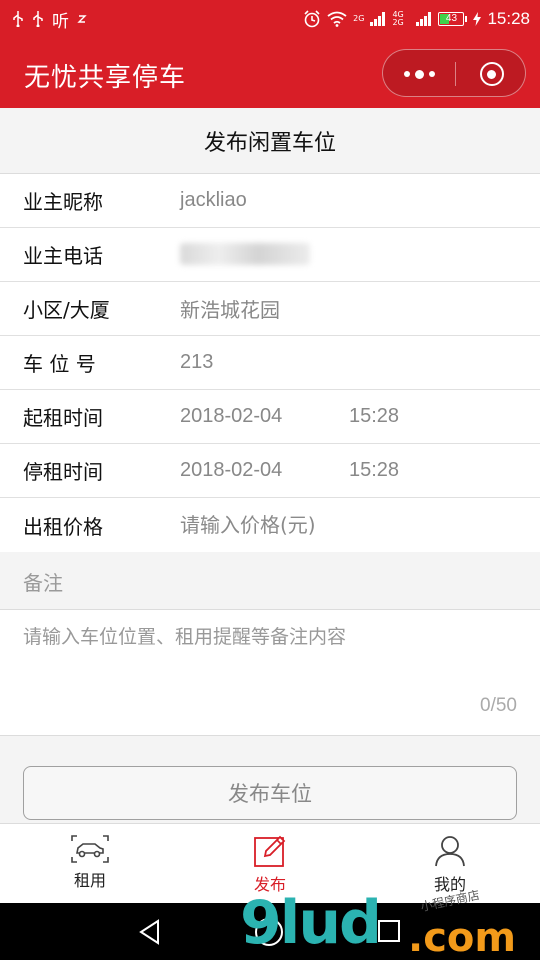 This screenshot has height=960, width=540. I want to click on price-label: 出租价格, so click(63, 526).